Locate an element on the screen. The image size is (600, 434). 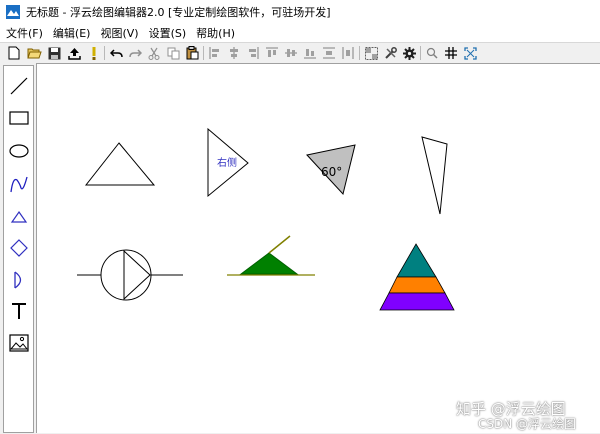
app-logo-icon is located at coordinates (13, 12).